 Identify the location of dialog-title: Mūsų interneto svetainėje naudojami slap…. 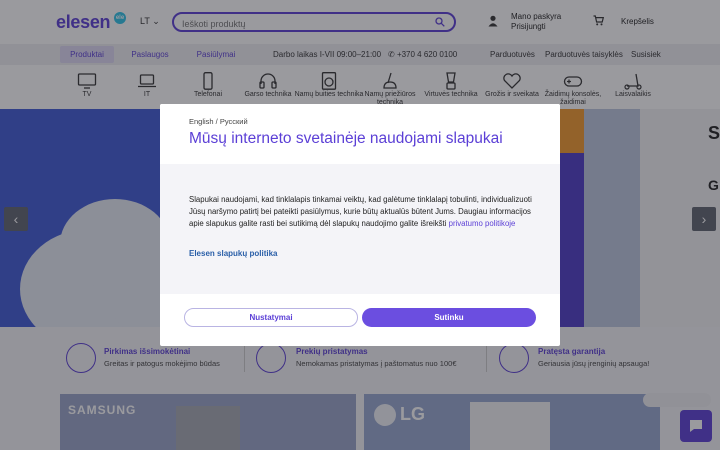
(346, 138).